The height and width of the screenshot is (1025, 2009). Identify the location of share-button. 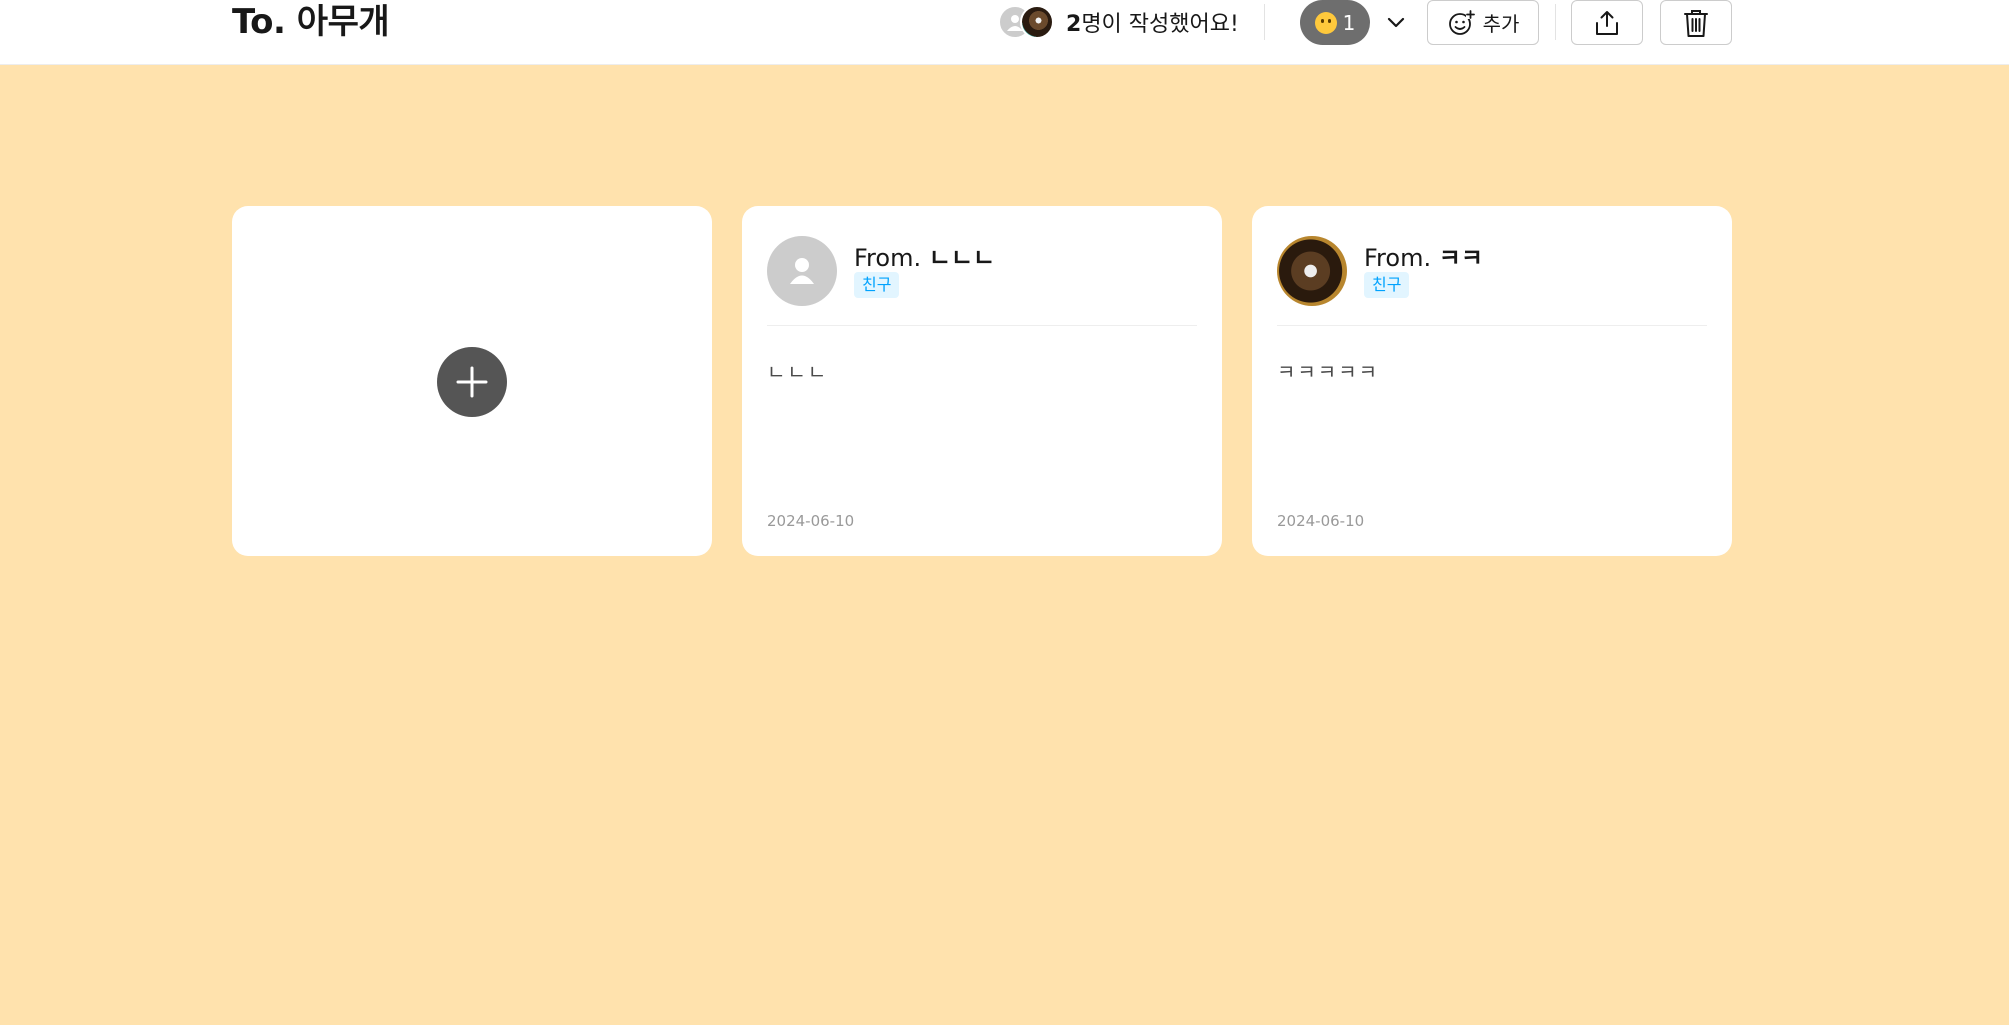
(1607, 22).